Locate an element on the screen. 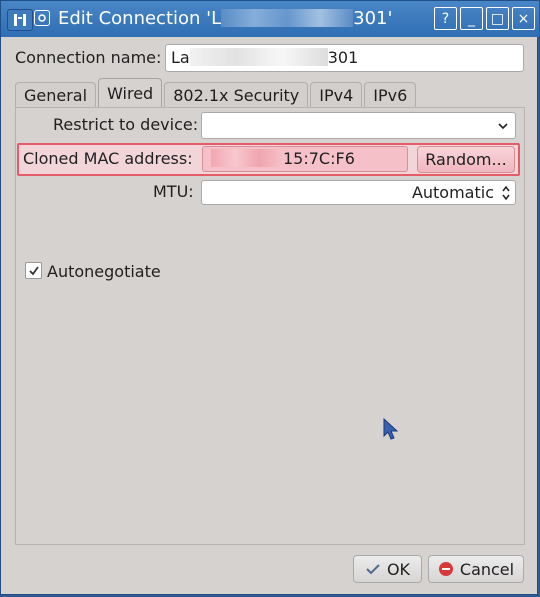  tab-general-label: General is located at coordinates (56, 95).